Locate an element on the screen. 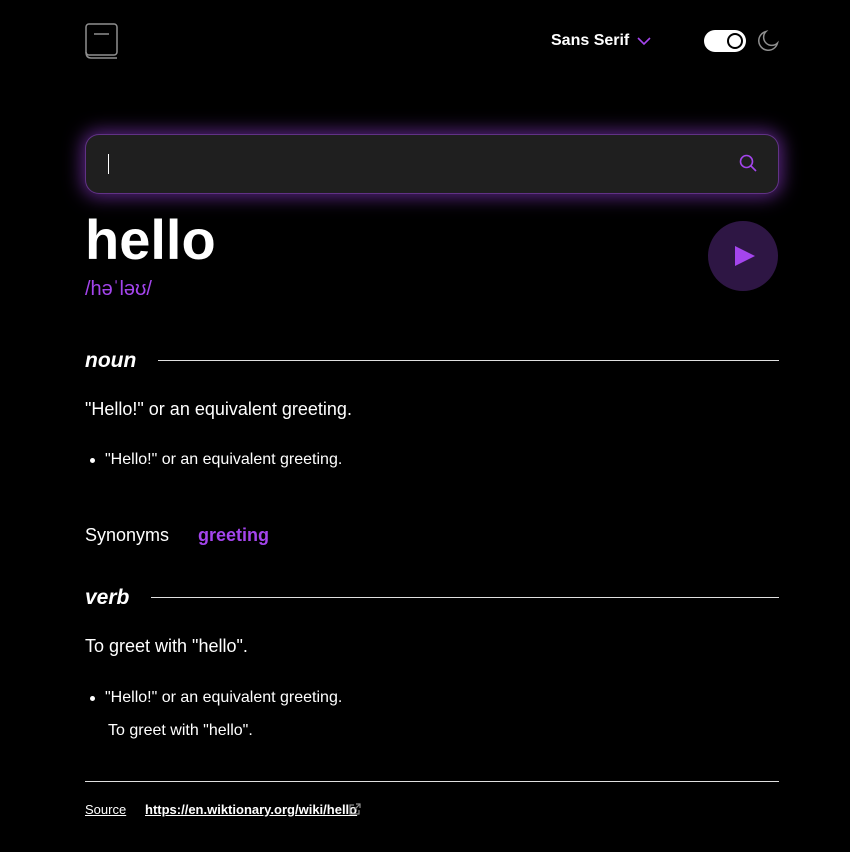  word-title: hello is located at coordinates (150, 239).